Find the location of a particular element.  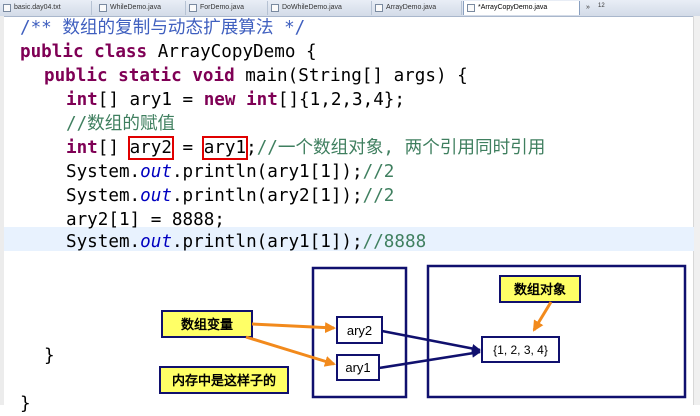

hidden-tab-count: 12 is located at coordinates (601, 6).